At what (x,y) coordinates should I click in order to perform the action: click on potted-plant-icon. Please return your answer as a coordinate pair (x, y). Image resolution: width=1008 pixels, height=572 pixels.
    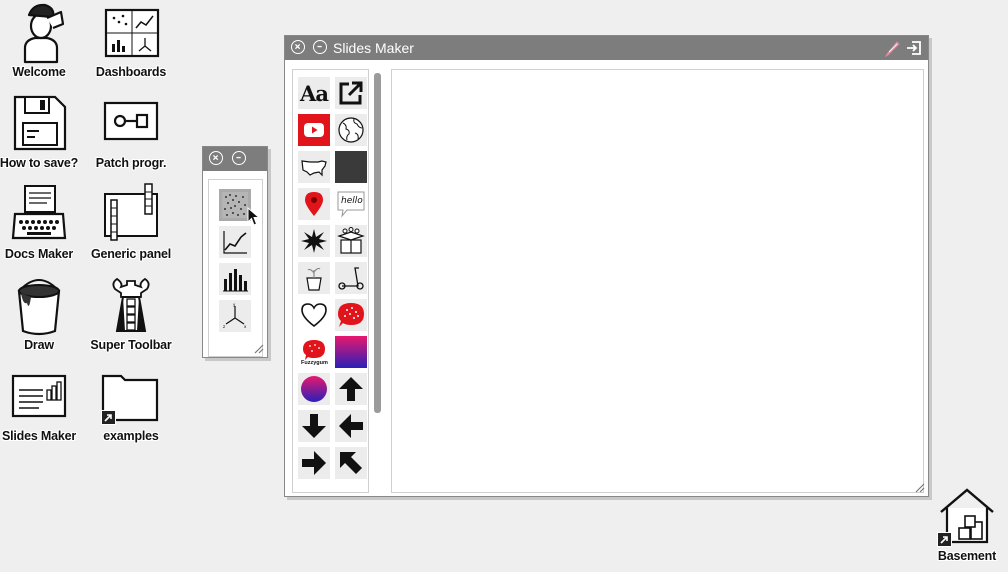
    Looking at the image, I should click on (314, 279).